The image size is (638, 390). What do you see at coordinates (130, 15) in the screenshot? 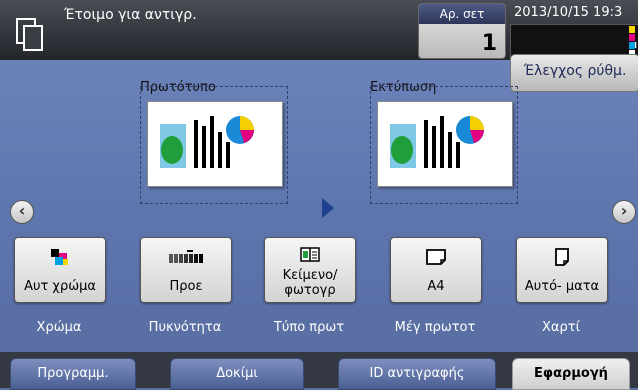
I see `status-message: Έτοιμο για αντιγρ.` at bounding box center [130, 15].